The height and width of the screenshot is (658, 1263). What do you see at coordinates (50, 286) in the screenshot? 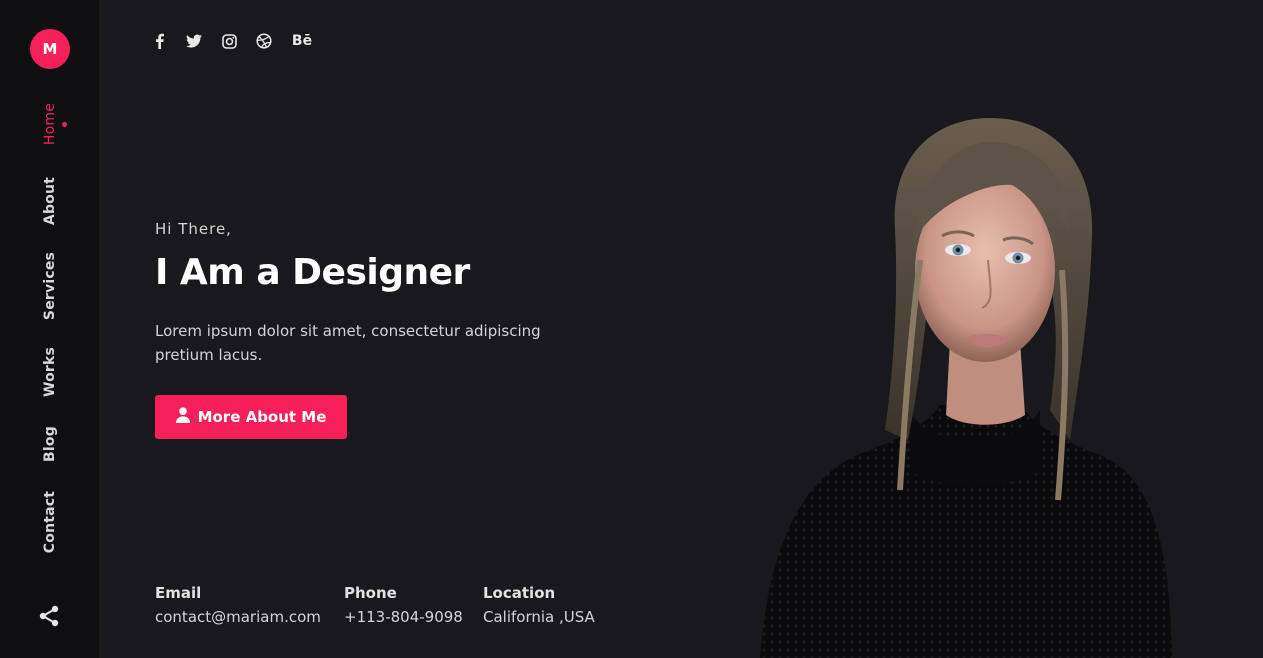
I see `nav-services: Services` at bounding box center [50, 286].